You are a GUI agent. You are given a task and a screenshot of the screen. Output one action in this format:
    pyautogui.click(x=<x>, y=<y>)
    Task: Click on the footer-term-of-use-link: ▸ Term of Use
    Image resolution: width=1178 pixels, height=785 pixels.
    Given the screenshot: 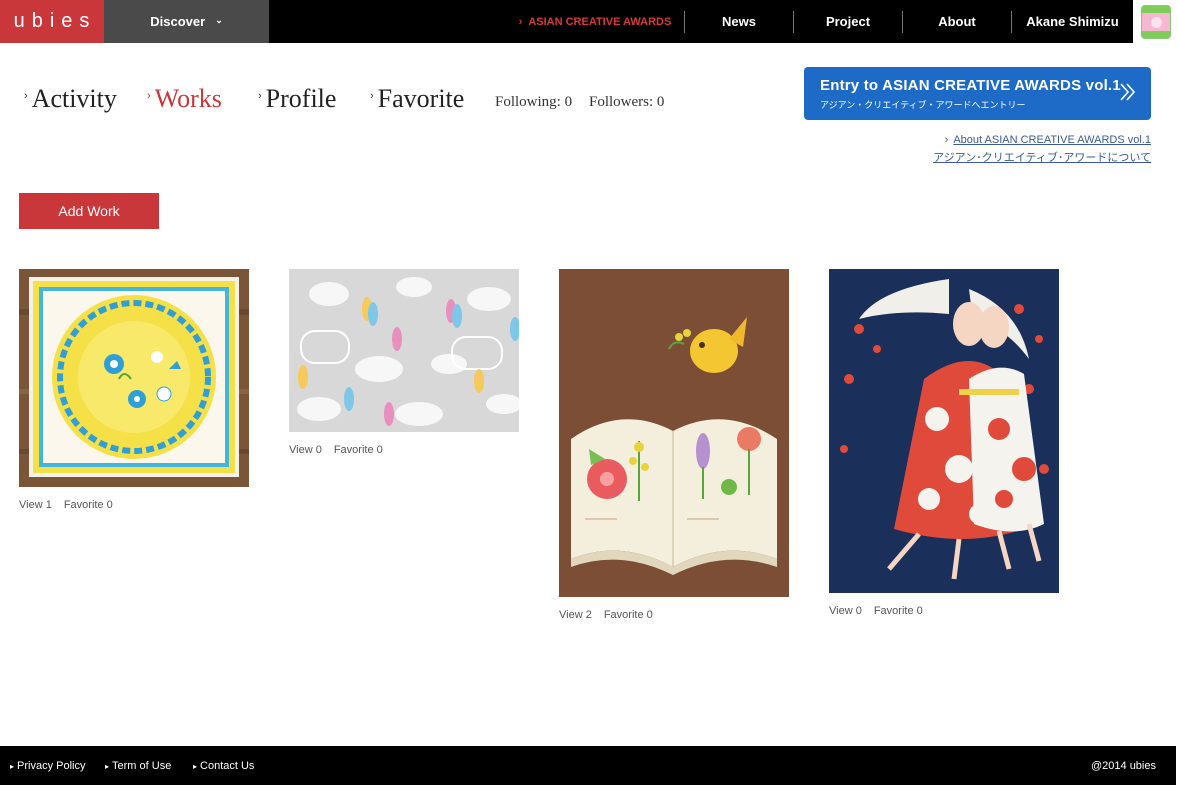 What is the action you would take?
    pyautogui.click(x=138, y=766)
    